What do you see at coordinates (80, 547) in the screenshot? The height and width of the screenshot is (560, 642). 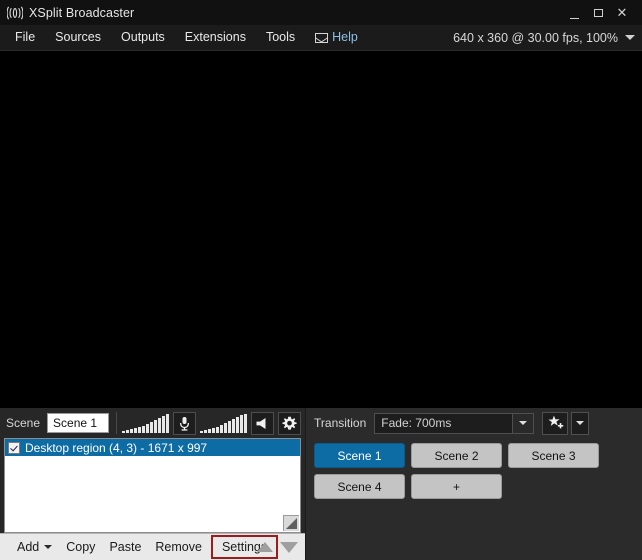 I see `copy-button: Copy` at bounding box center [80, 547].